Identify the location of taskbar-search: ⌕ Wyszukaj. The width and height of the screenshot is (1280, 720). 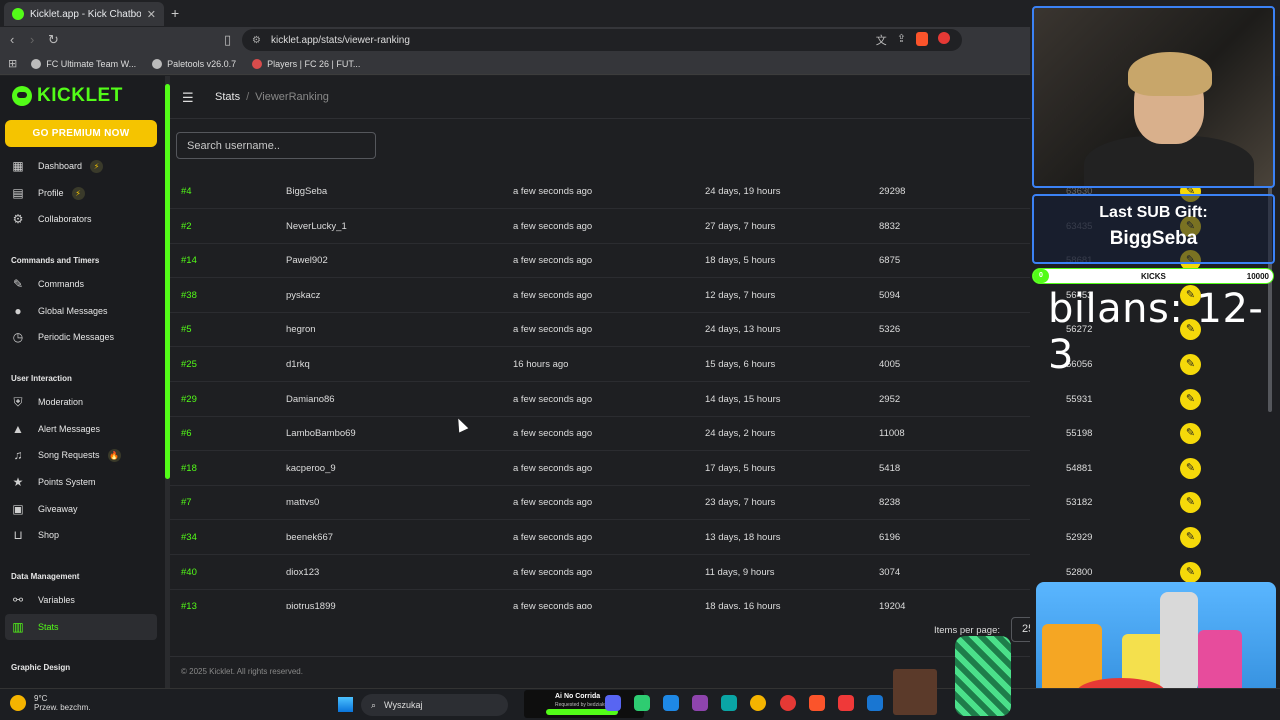
(434, 705).